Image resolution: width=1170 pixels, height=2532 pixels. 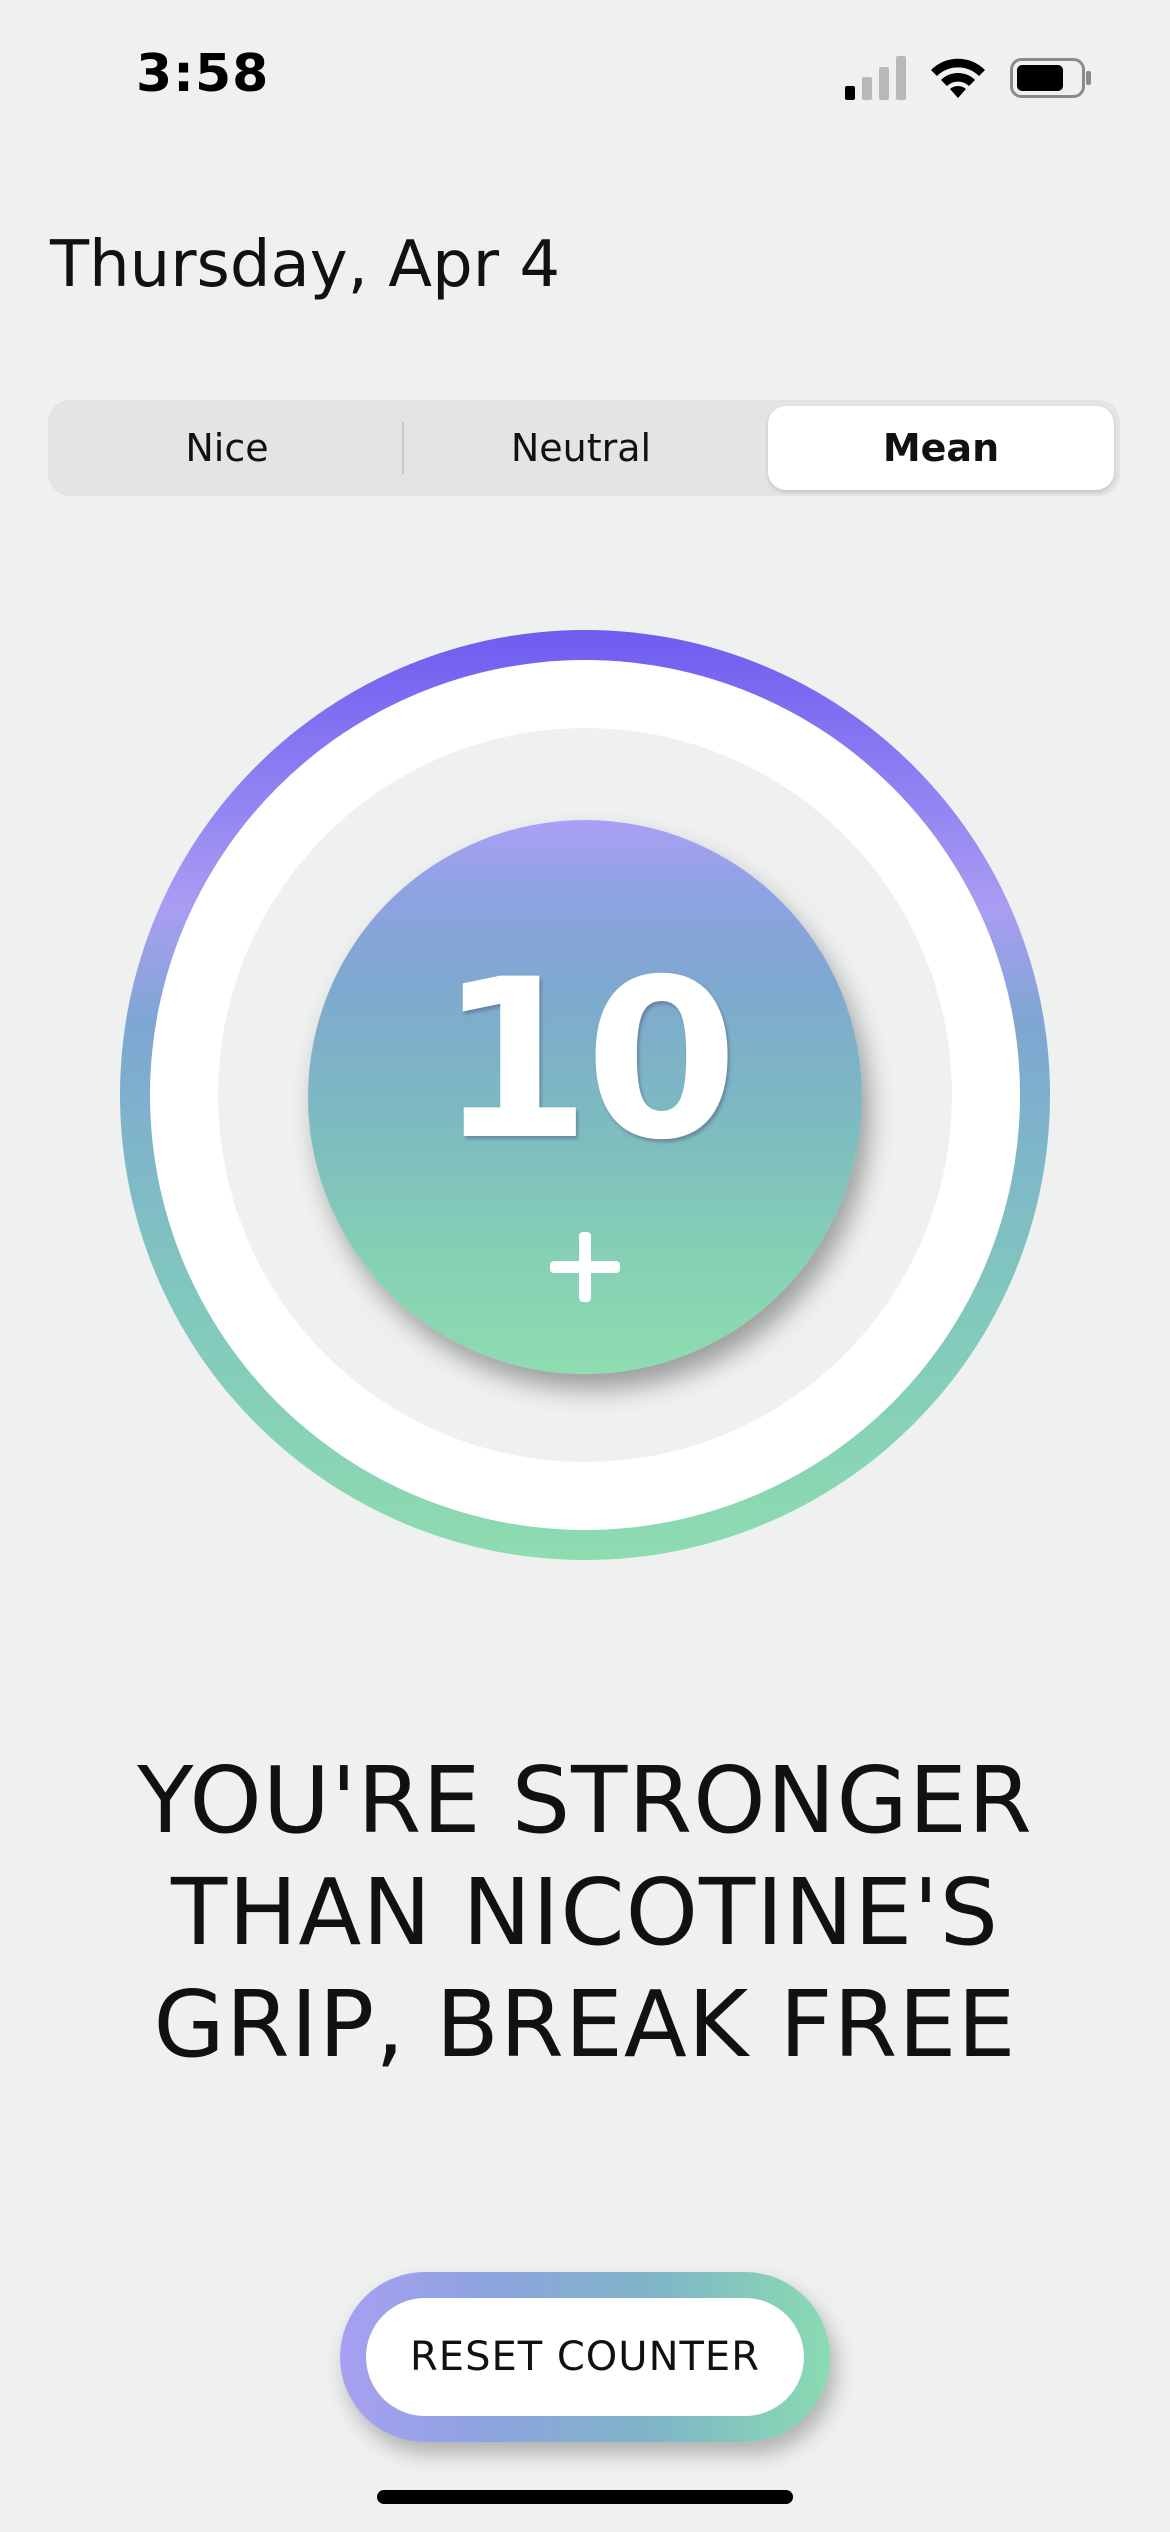 I want to click on reset-counter-button: RESET COUNTER, so click(x=585, y=2357).